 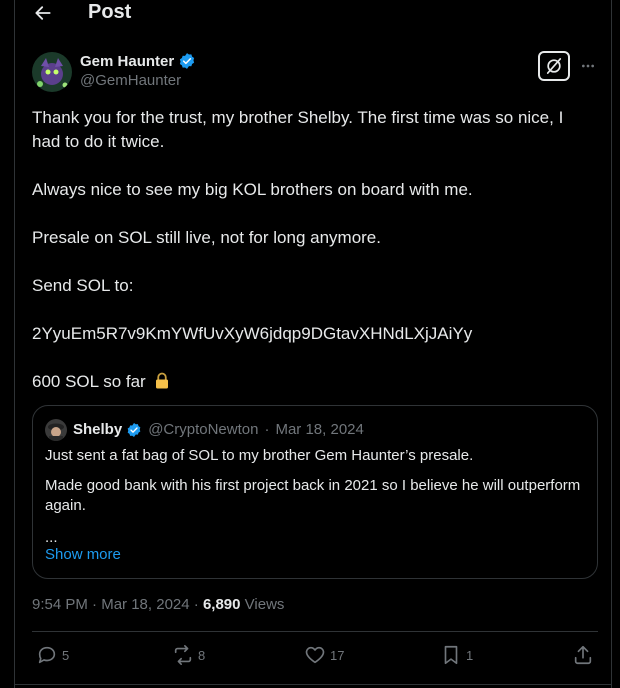 I want to click on like-count: 17, so click(x=337, y=655).